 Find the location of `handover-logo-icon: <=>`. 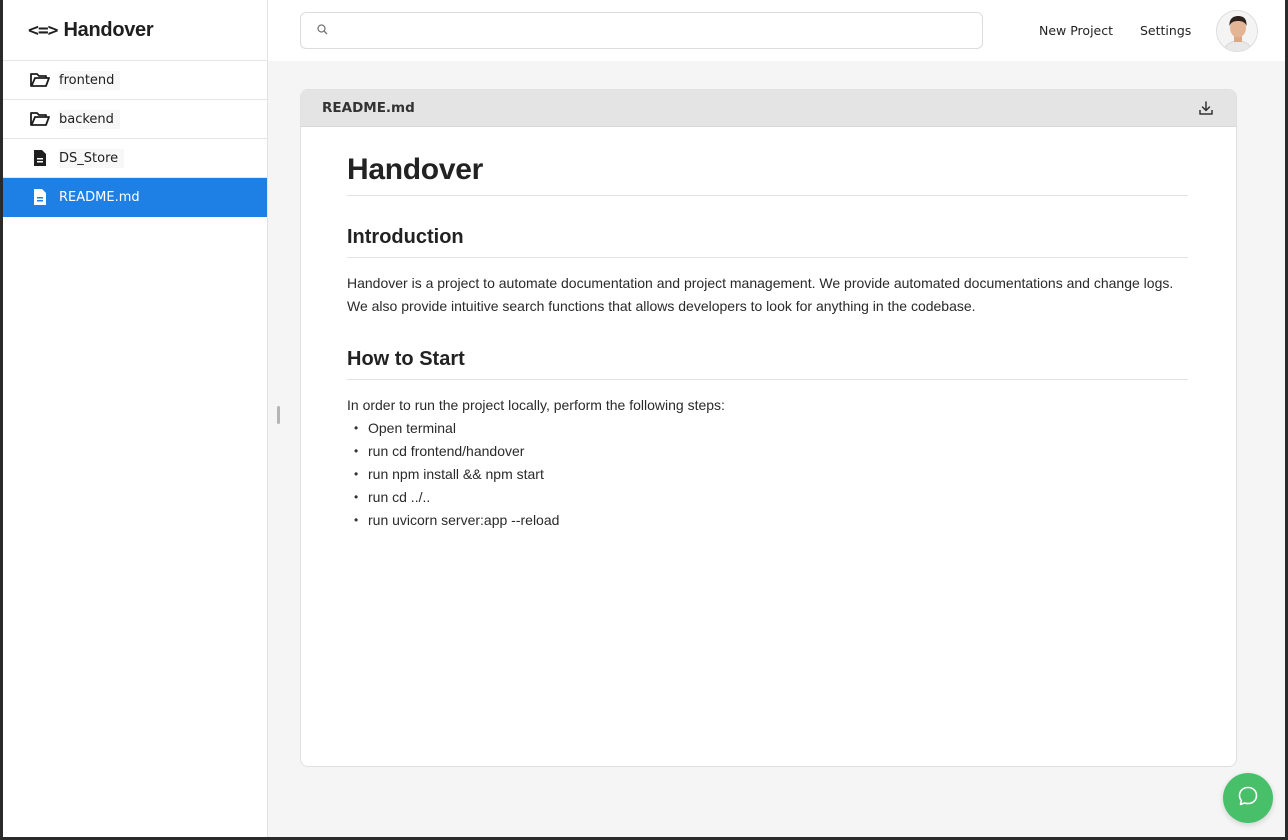

handover-logo-icon: <=> is located at coordinates (43, 30).